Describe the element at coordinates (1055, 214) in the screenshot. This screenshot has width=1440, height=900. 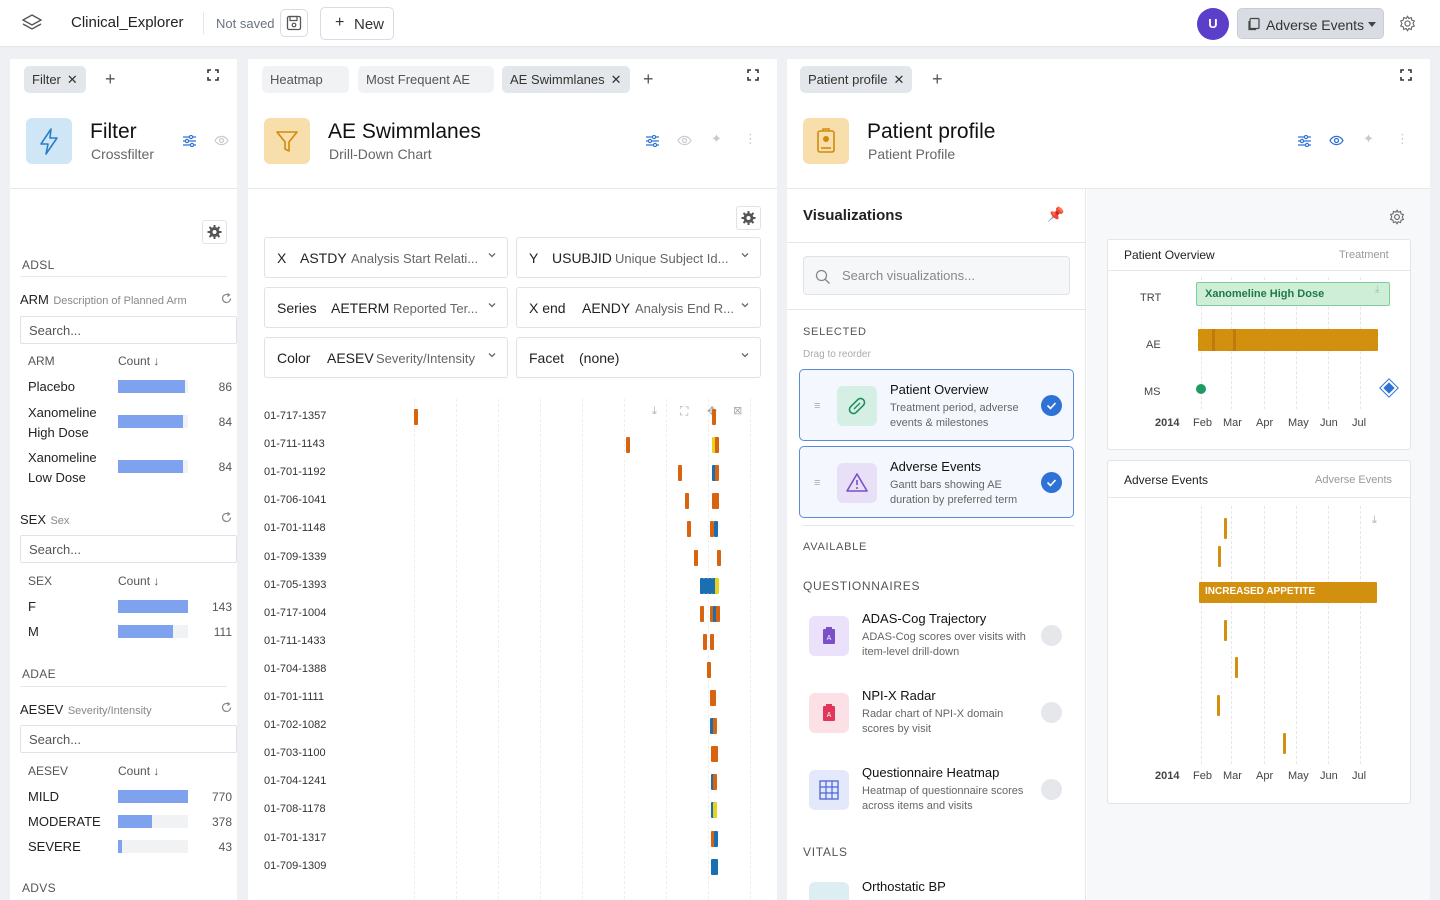
I see `pin-icon: 📌` at that location.